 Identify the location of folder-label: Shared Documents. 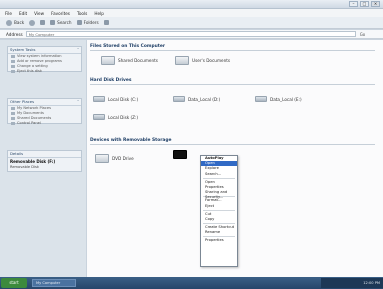
(138, 60).